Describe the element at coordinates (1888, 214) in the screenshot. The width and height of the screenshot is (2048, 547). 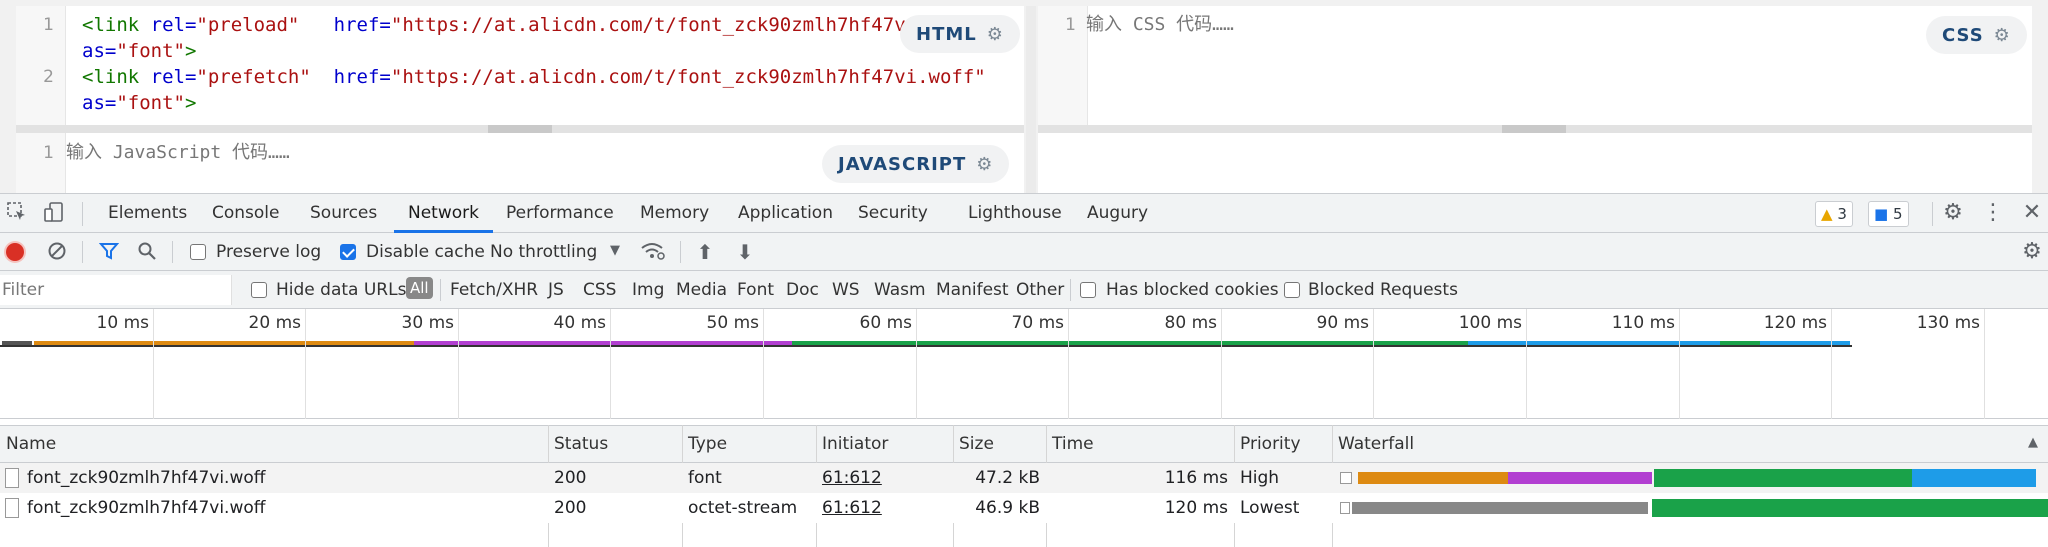
I see `messages-counter: ■ 5` at that location.